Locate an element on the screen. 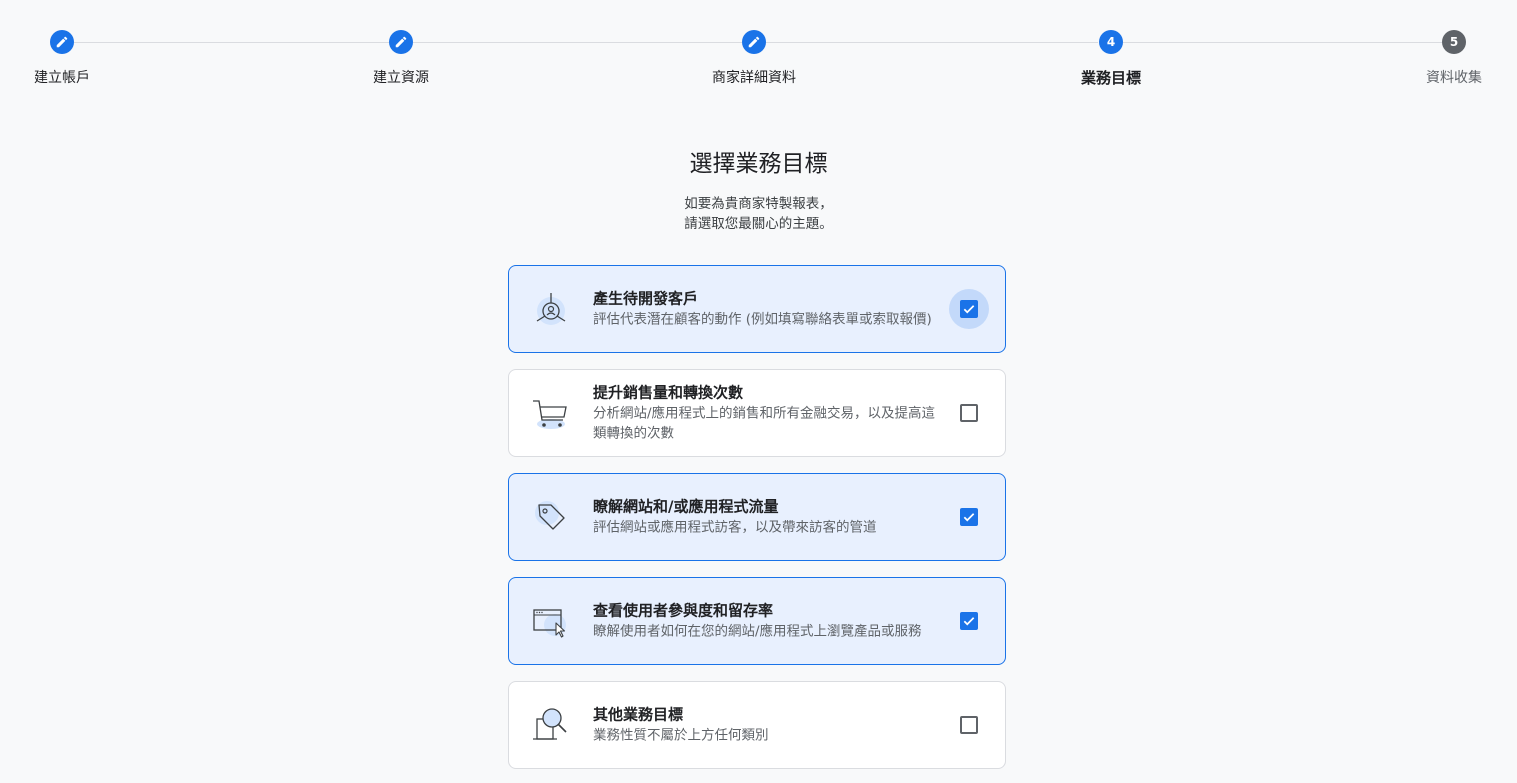 This screenshot has height=783, width=1517. checkbox-focus-ring is located at coordinates (969, 309).